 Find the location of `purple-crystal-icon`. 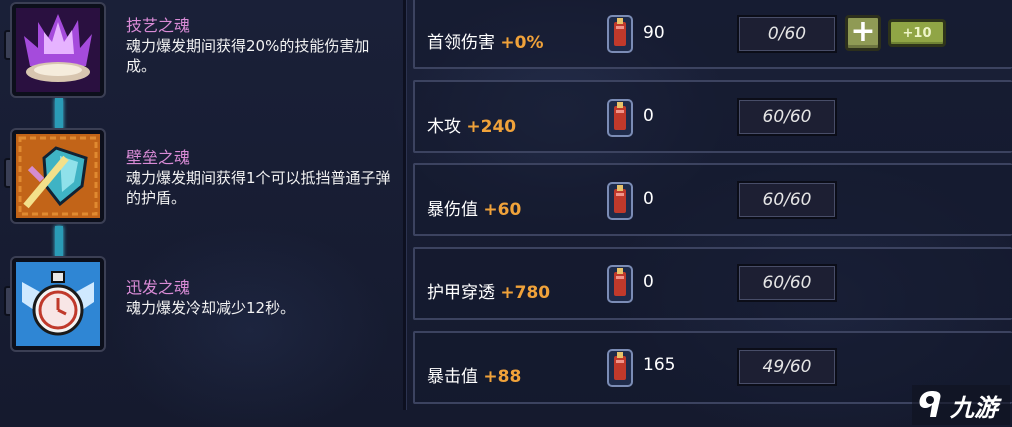

purple-crystal-icon is located at coordinates (58, 50).